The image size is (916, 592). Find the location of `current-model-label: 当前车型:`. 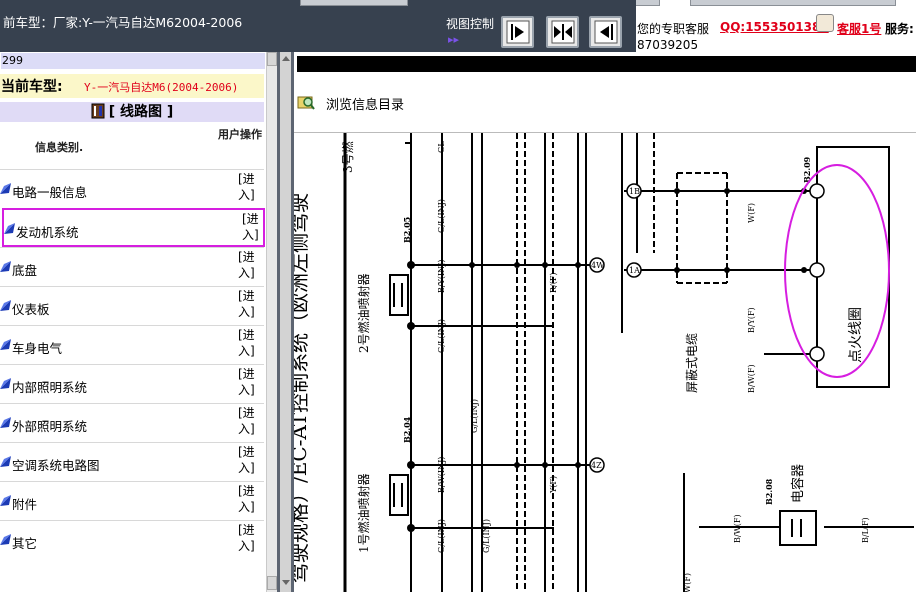

current-model-label: 当前车型: is located at coordinates (32, 87).